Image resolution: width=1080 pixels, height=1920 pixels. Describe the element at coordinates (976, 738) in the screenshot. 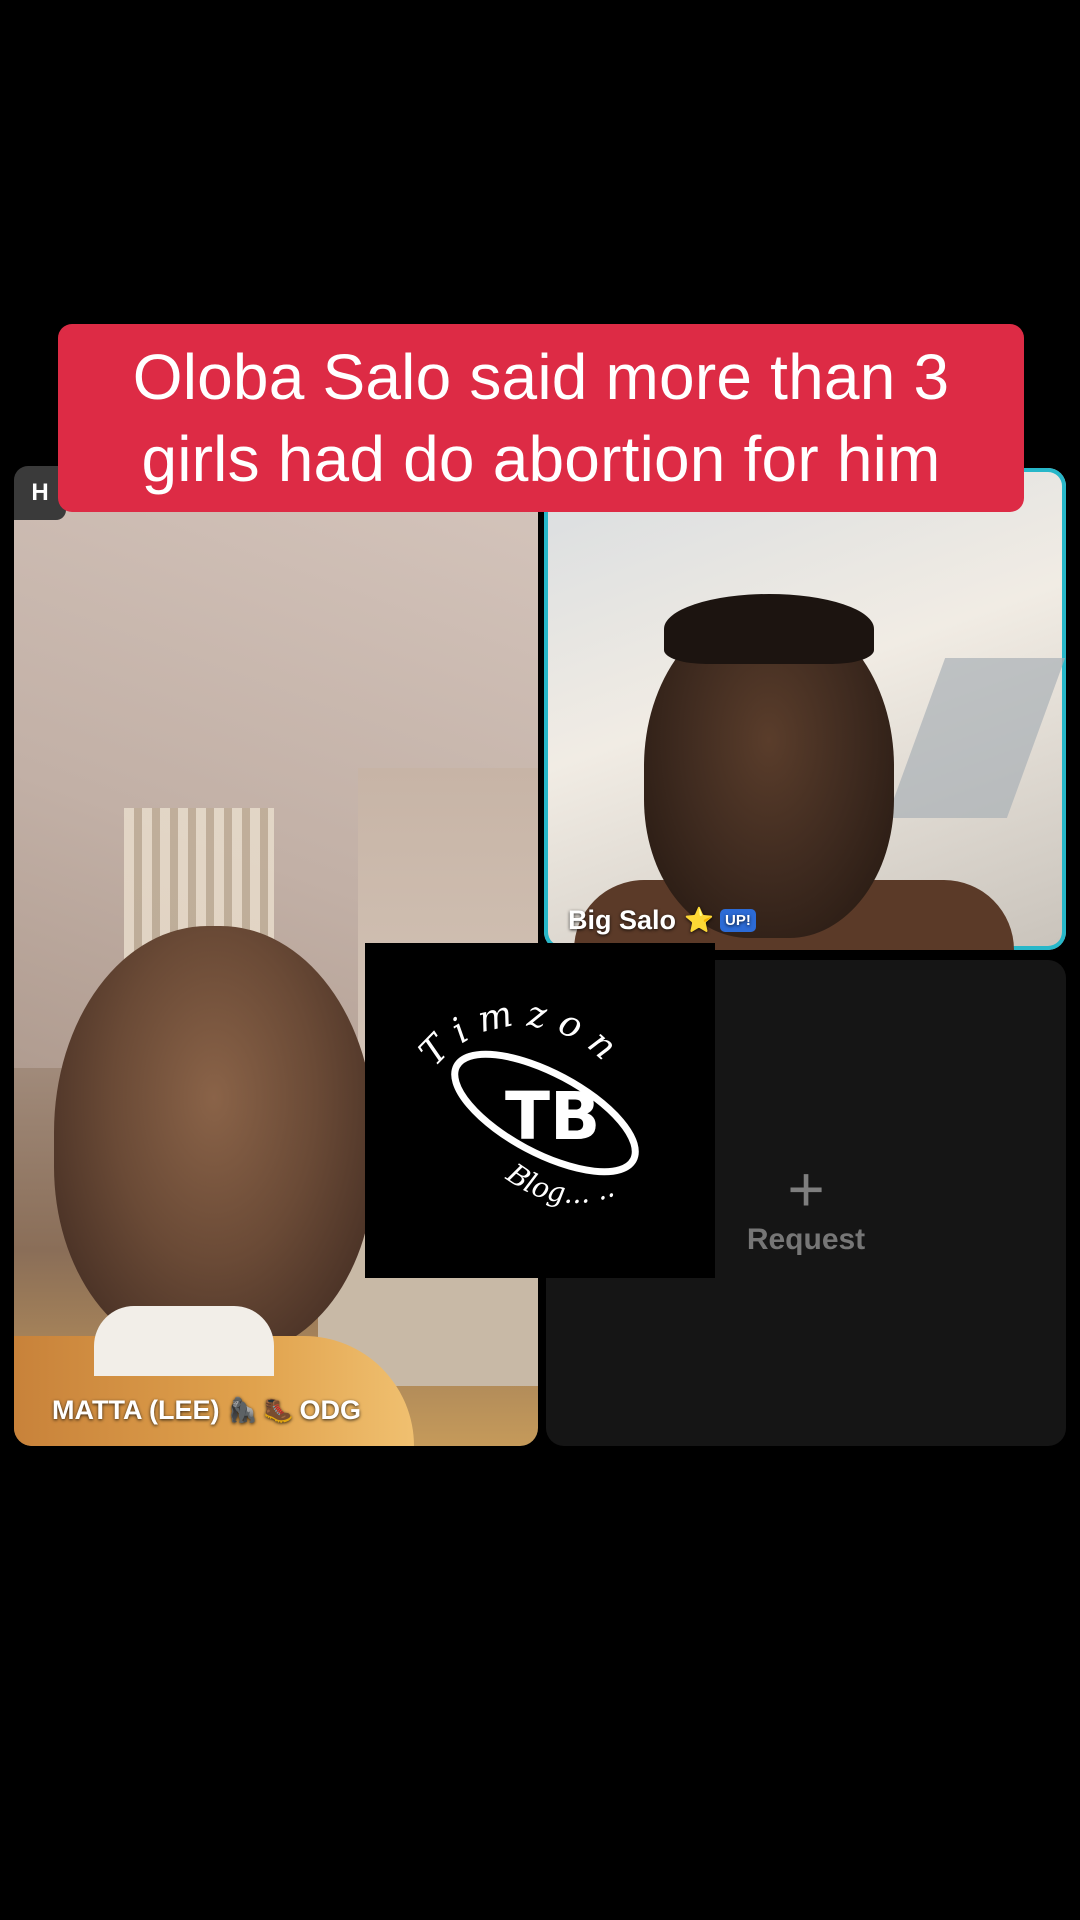

I see `background-ceiling` at that location.